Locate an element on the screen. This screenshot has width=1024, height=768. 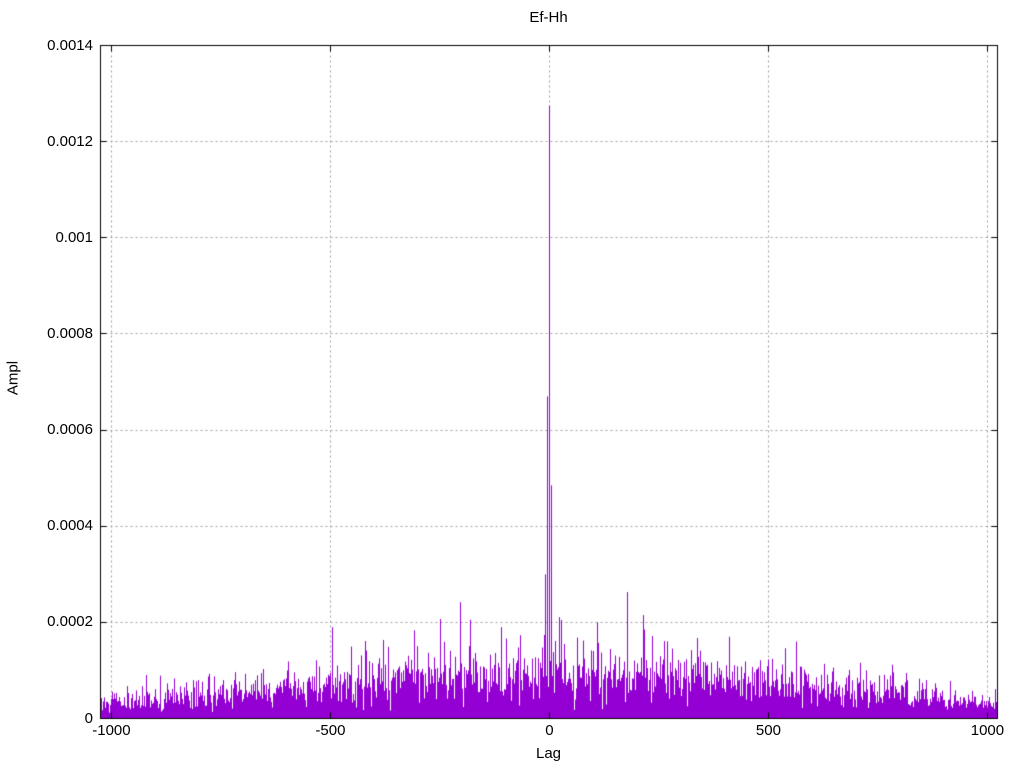
x-tick-label: 1000 is located at coordinates (987, 730).